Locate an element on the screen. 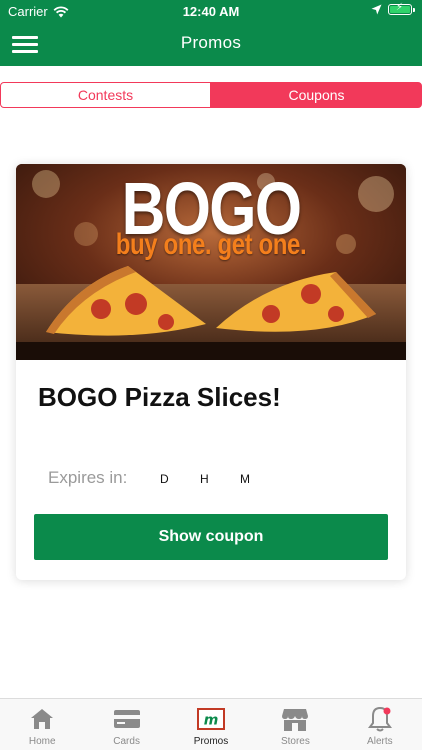 Image resolution: width=422 pixels, height=750 pixels. expiry-countdown: Expires in: D H M is located at coordinates (164, 478).